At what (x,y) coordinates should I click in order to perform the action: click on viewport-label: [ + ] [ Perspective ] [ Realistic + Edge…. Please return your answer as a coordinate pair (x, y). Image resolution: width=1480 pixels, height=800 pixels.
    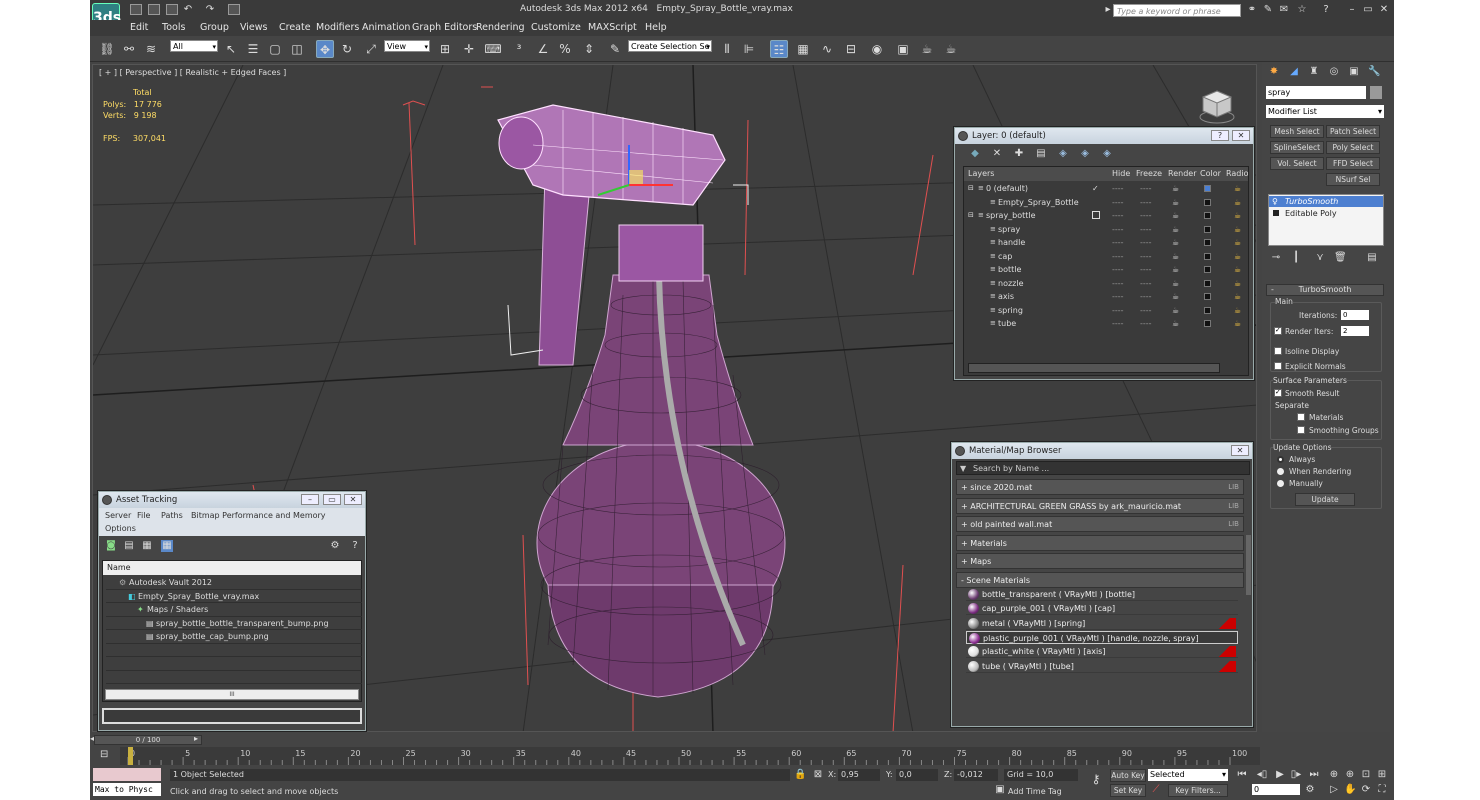
    Looking at the image, I should click on (192, 72).